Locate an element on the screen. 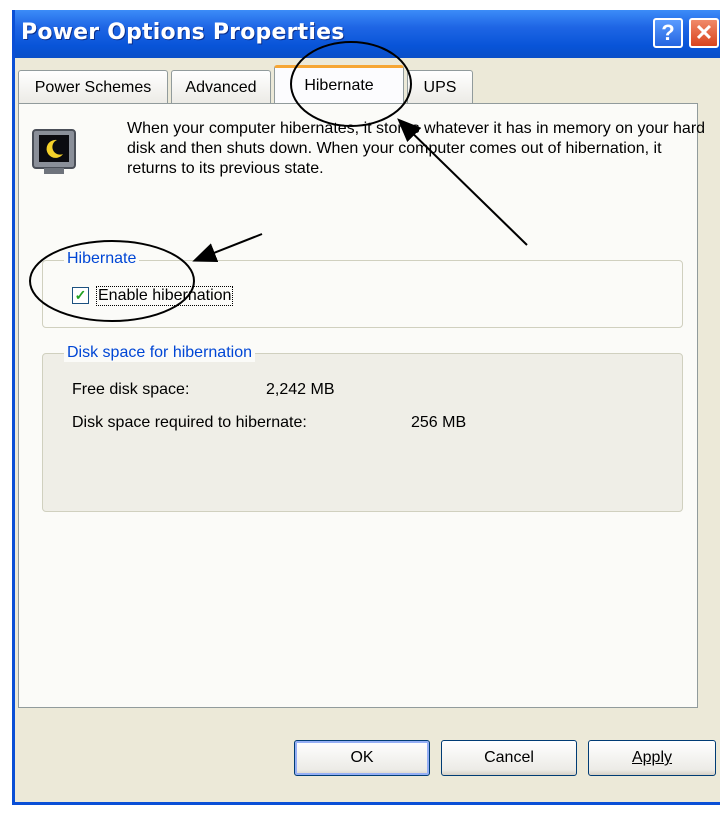 The height and width of the screenshot is (820, 720). free-disk-space-label: Free disk space: is located at coordinates (131, 389).